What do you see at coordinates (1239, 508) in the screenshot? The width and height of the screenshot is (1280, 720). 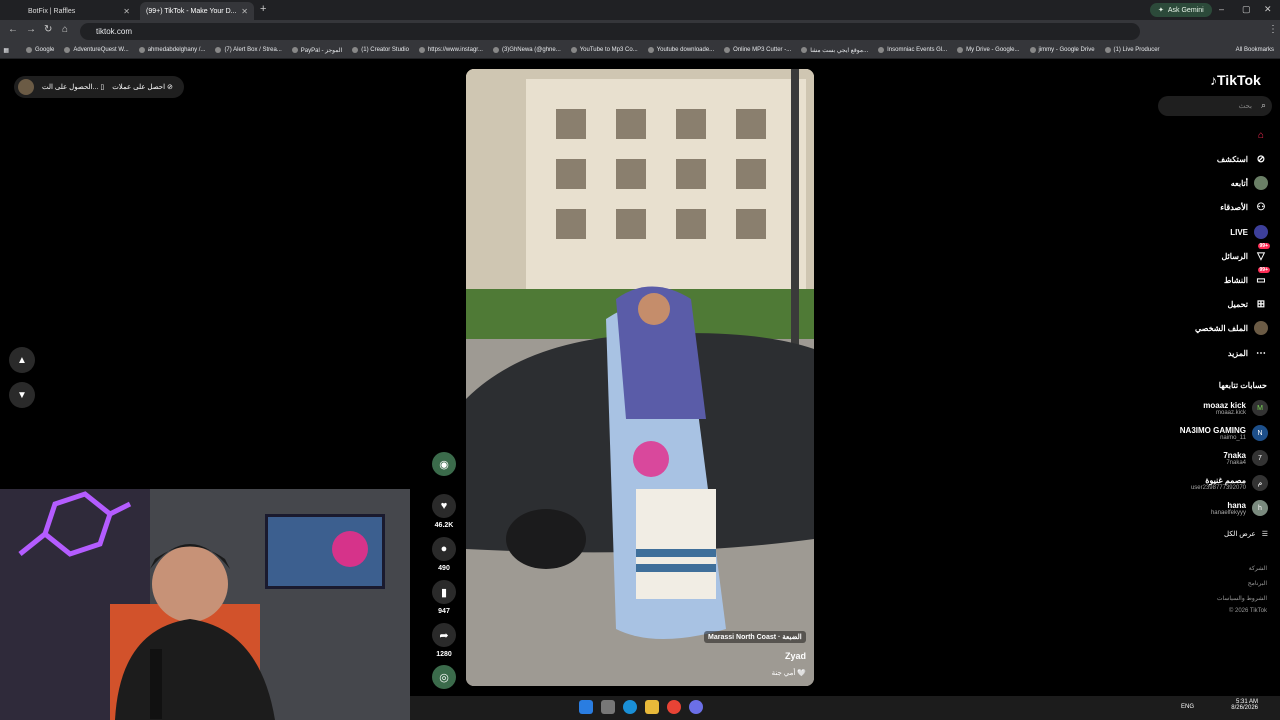 I see `following-account: hana hanaelfekyyy h` at bounding box center [1239, 508].